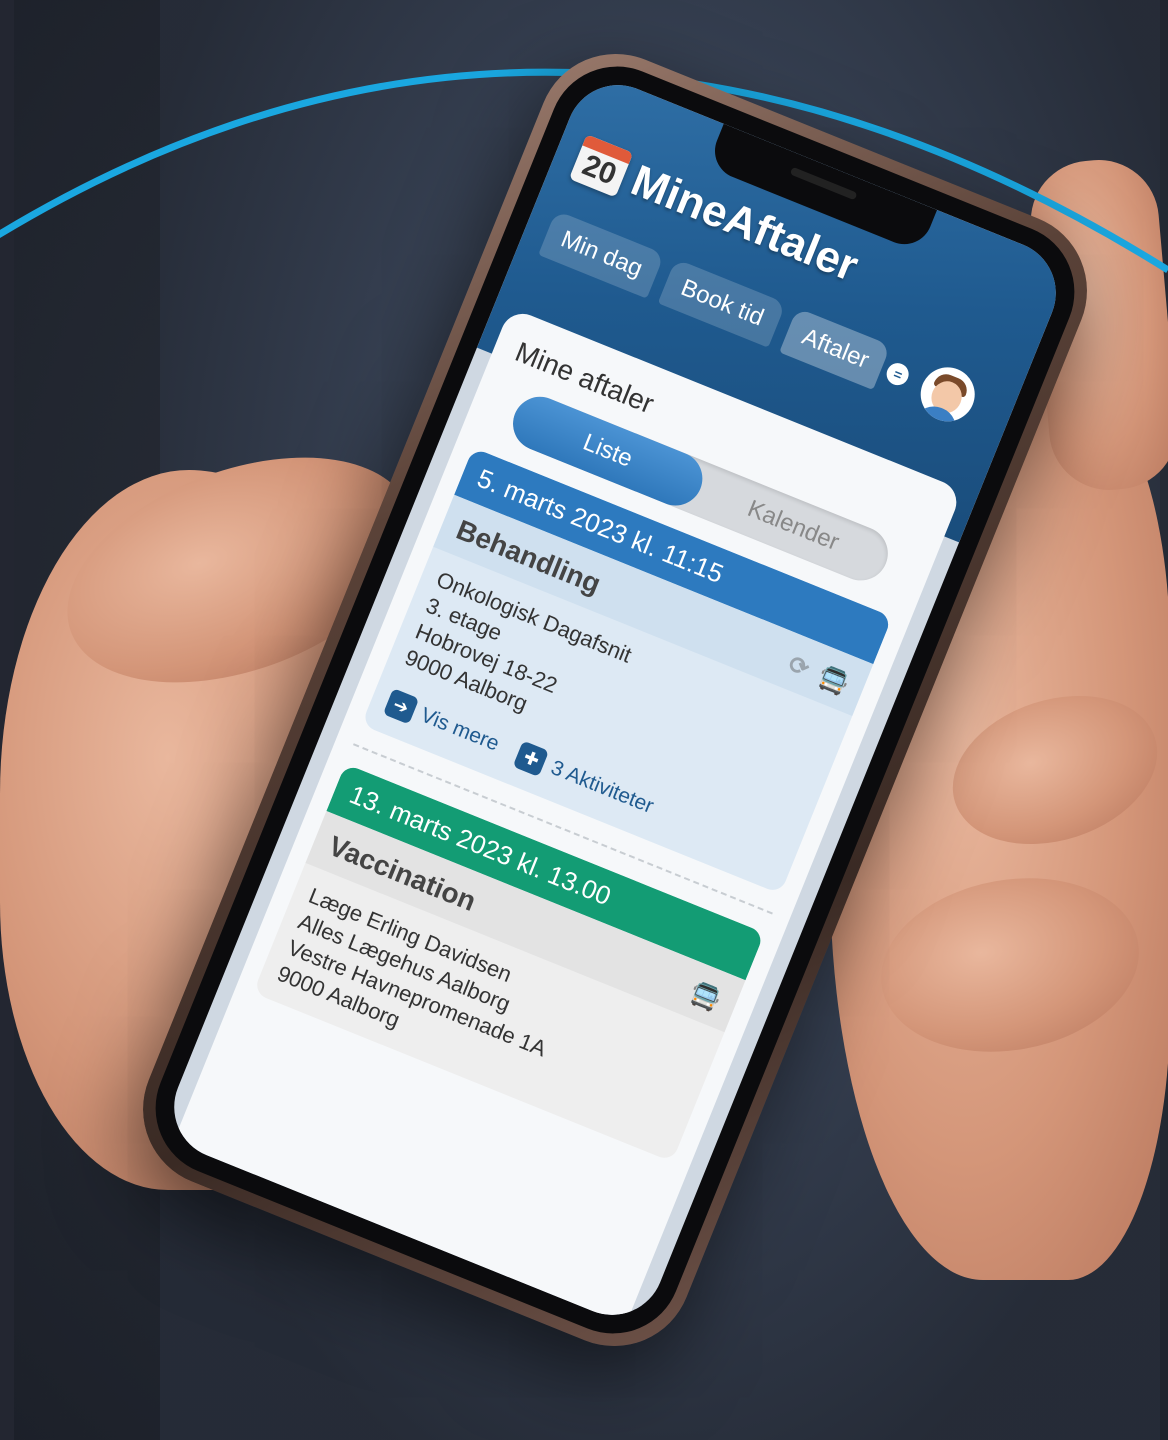  I want to click on speaker-icon, so click(823, 183).